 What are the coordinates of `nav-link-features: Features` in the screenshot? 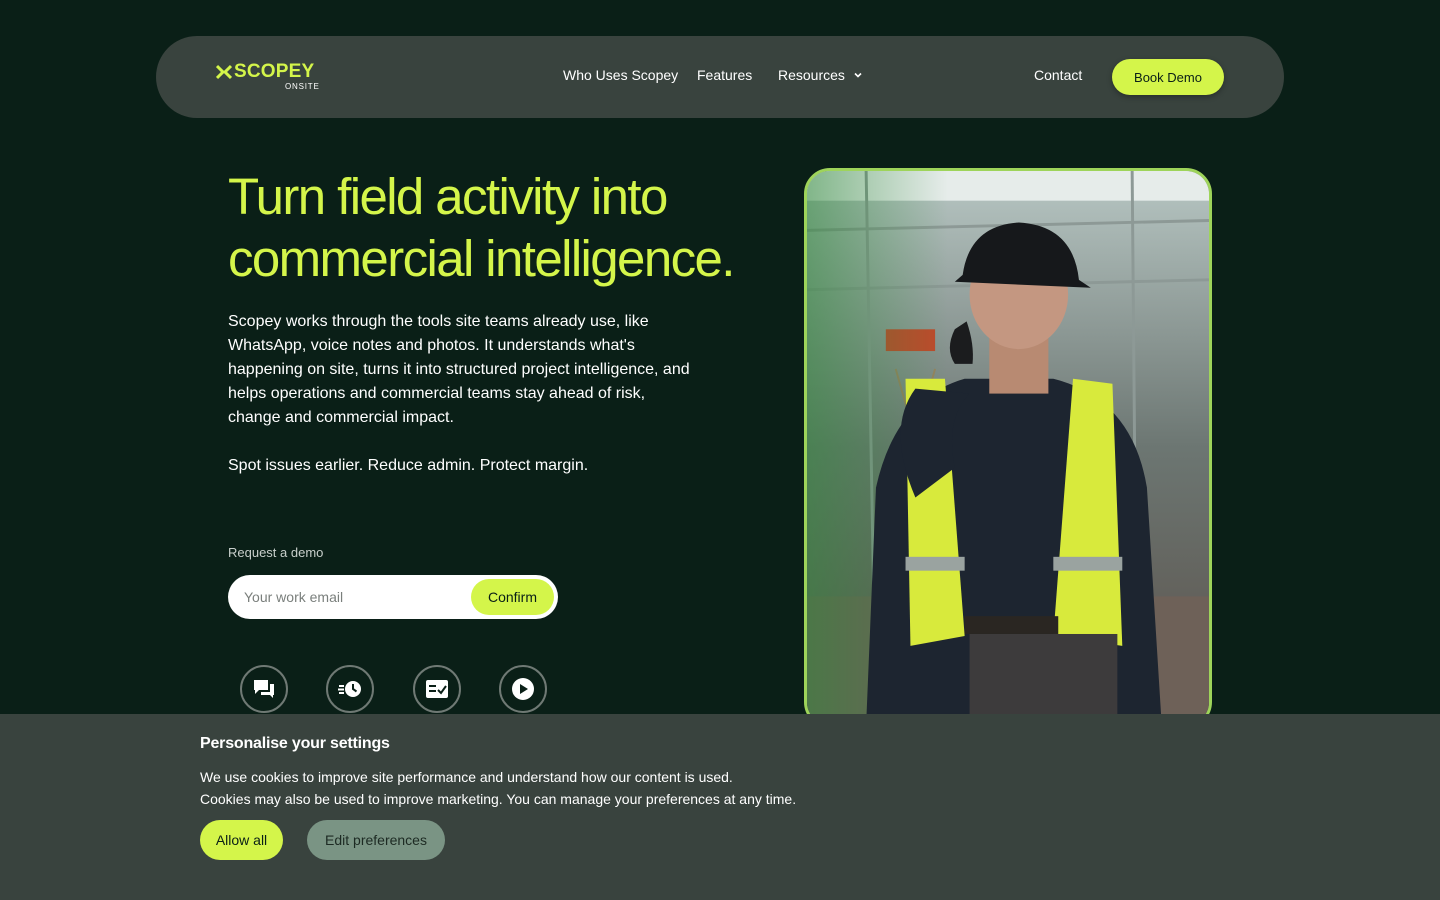 It's located at (724, 75).